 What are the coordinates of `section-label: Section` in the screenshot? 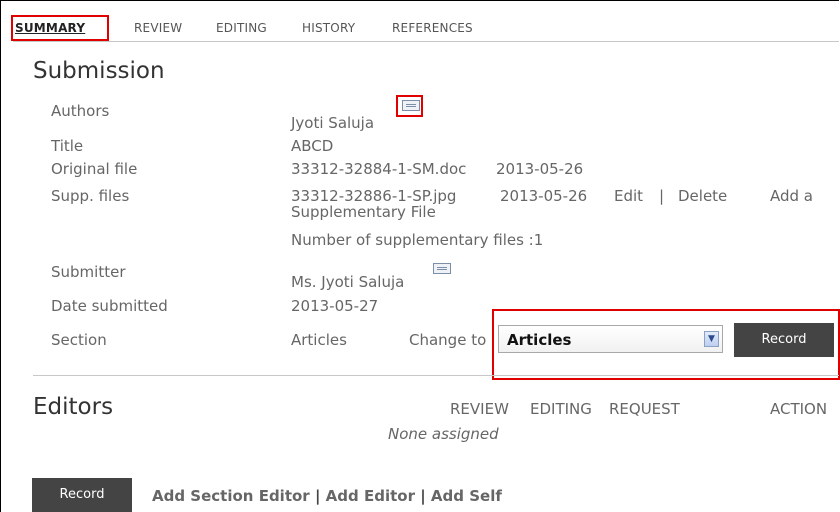 It's located at (79, 340).